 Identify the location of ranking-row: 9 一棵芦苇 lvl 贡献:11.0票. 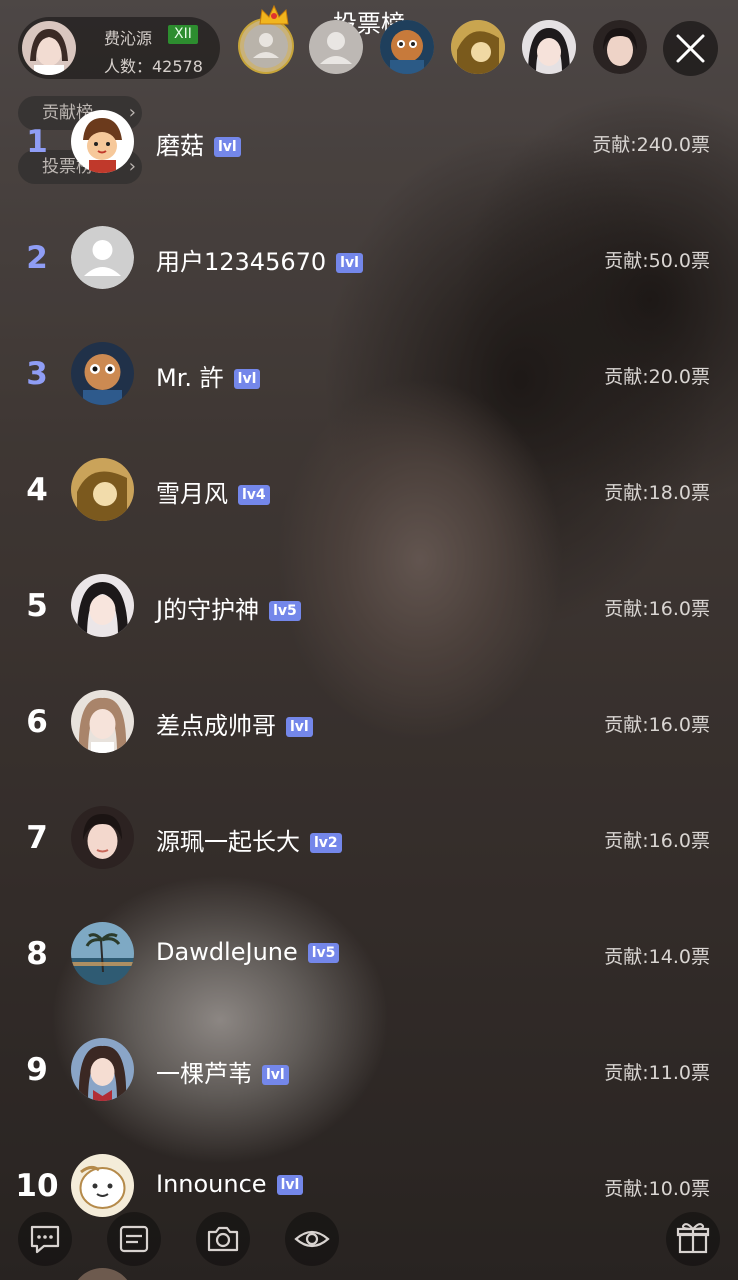
(369, 1070).